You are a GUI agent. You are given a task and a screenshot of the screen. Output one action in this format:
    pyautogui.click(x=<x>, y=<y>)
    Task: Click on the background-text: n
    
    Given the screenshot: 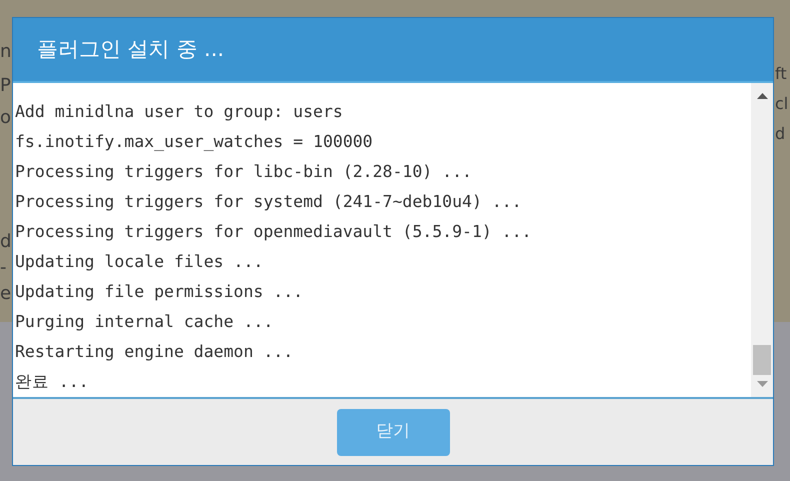 What is the action you would take?
    pyautogui.click(x=6, y=52)
    